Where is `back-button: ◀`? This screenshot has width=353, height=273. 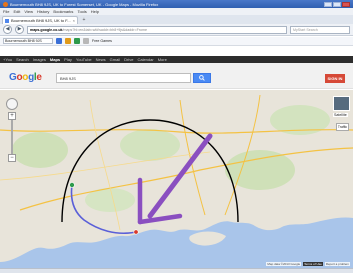 back-button: ◀ is located at coordinates (7, 29).